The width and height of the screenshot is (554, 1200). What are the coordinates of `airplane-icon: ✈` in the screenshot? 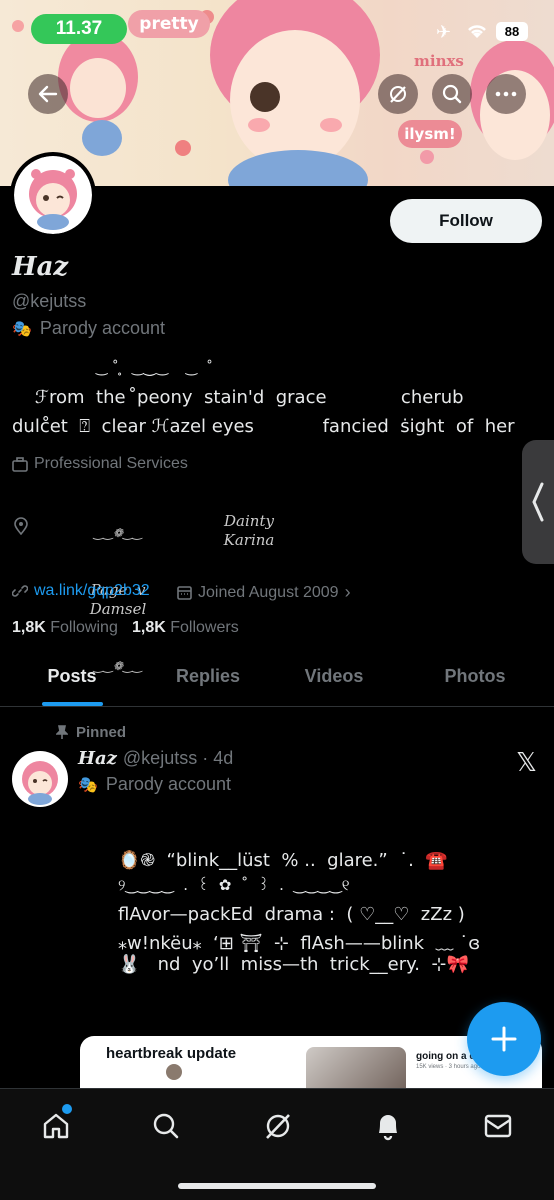 It's located at (444, 32).